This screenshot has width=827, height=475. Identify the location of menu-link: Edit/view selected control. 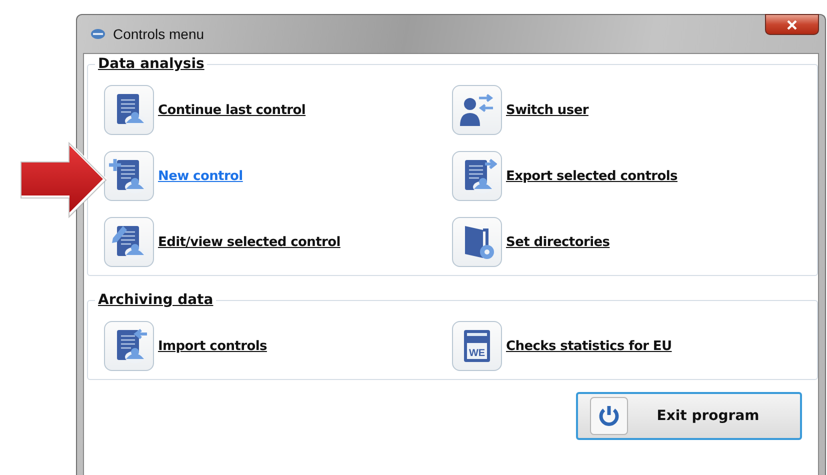
(249, 242).